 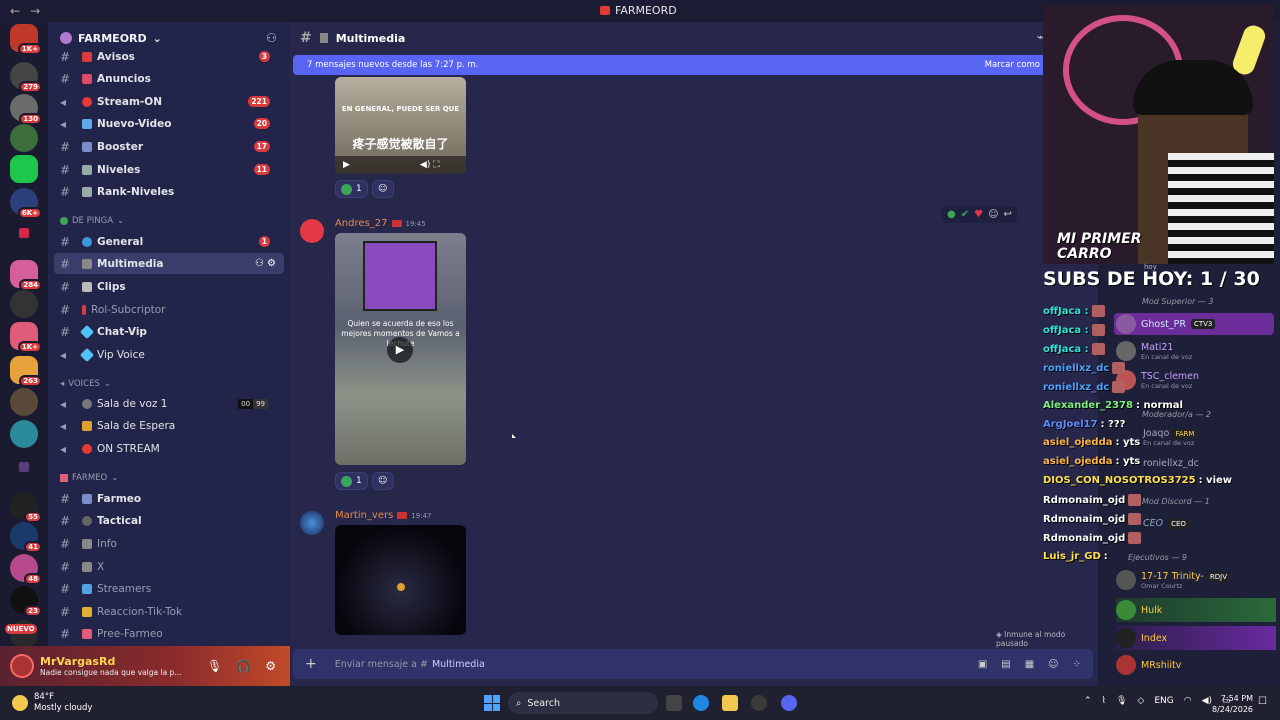 What do you see at coordinates (169, 354) in the screenshot?
I see `channel-item: ◂ Vip Voice` at bounding box center [169, 354].